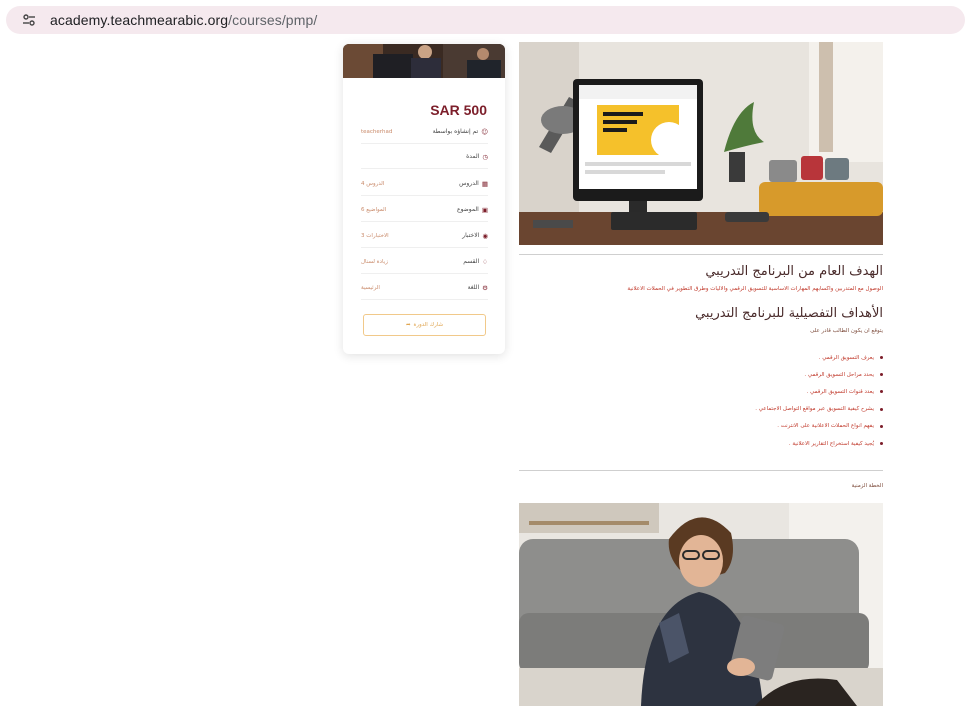 Image resolution: width=971 pixels, height=706 pixels. What do you see at coordinates (424, 236) in the screenshot?
I see `info-row-quizzes: 3 الاختبارات ◉ الاختبار` at bounding box center [424, 236].